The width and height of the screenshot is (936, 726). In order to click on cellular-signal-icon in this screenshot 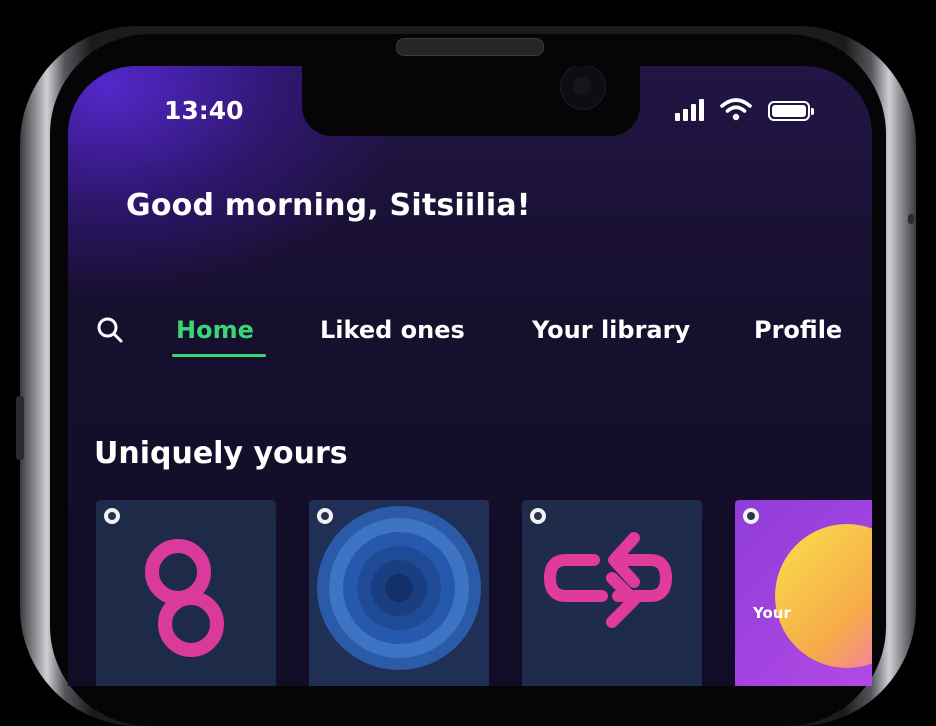, I will do `click(689, 110)`.